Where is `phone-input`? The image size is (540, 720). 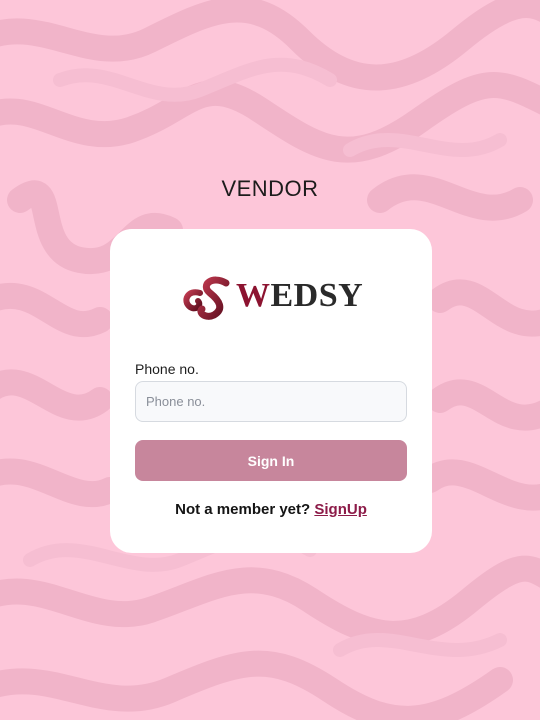
phone-input is located at coordinates (271, 401).